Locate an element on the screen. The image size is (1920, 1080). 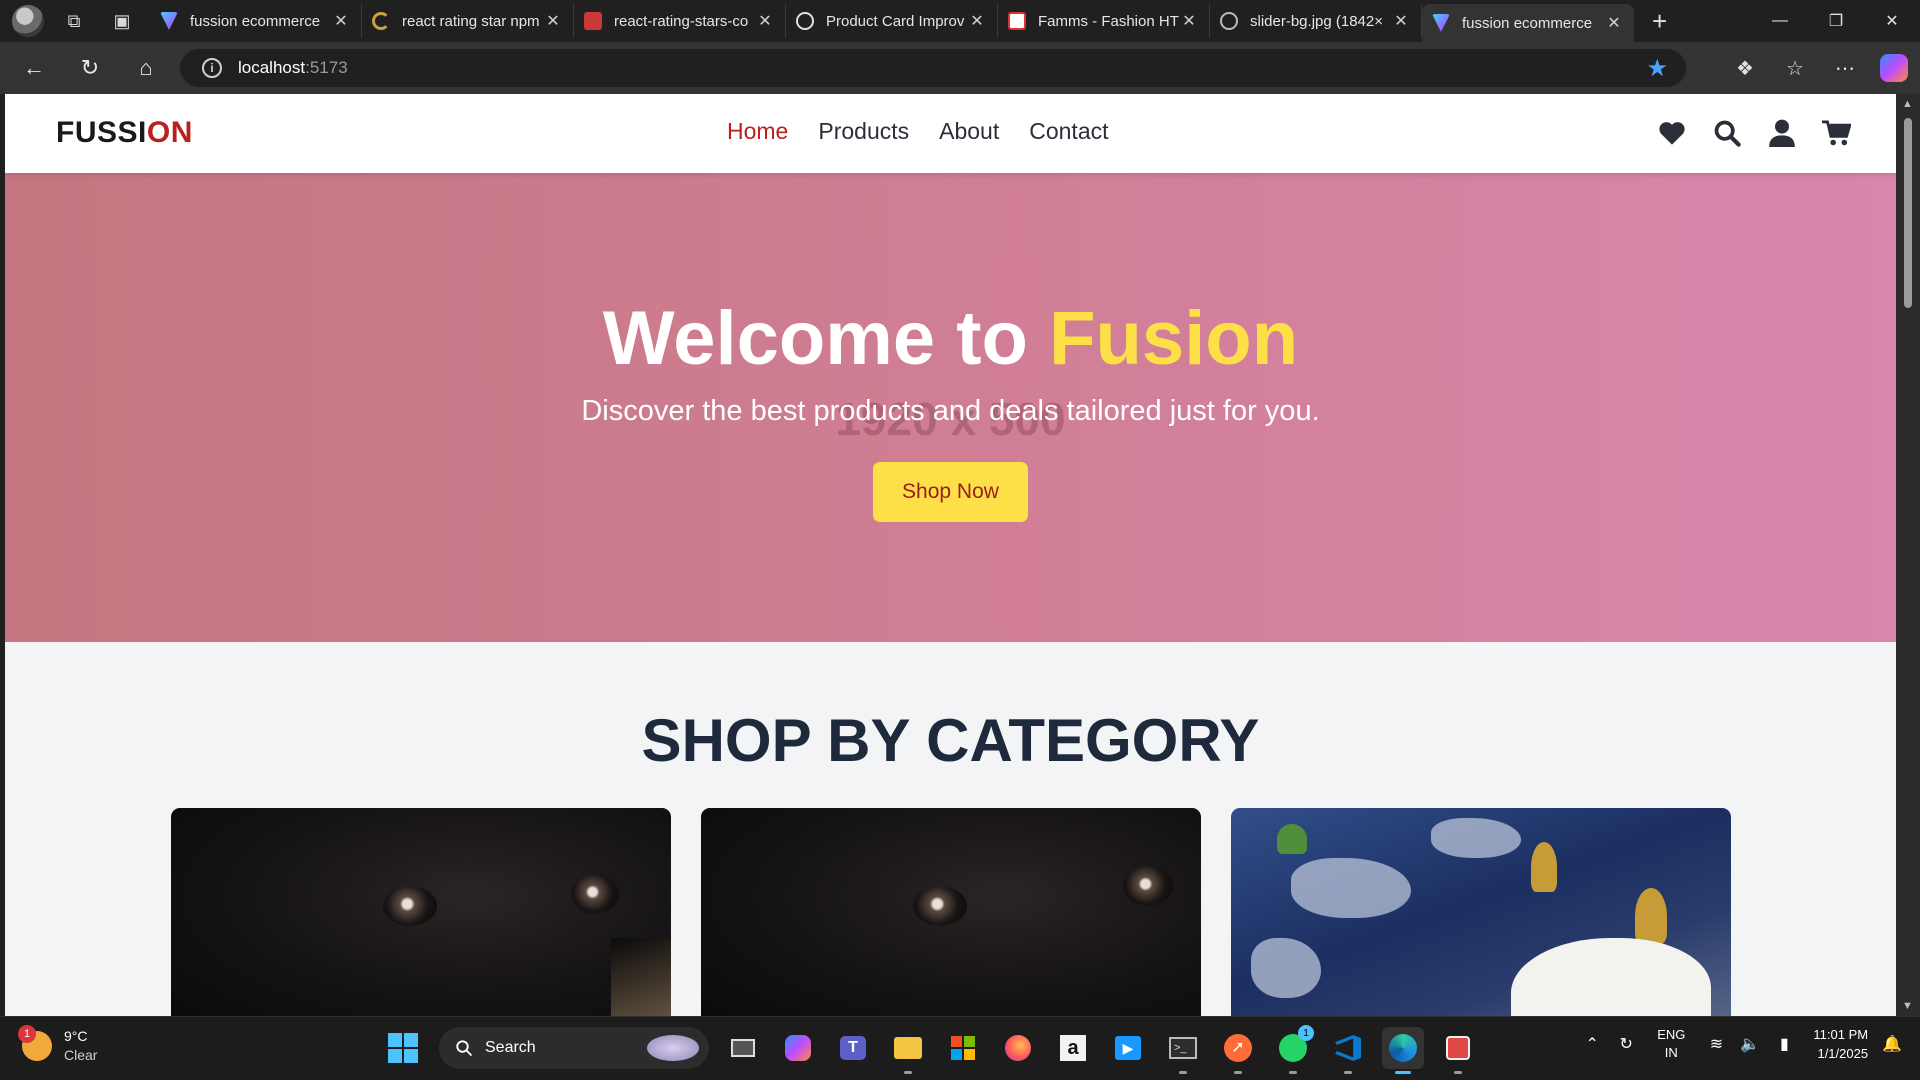
loading-icon is located at coordinates (381, 21).